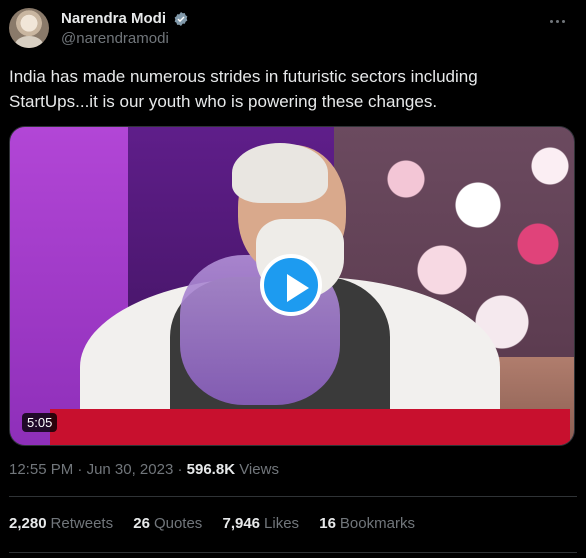 Image resolution: width=586 pixels, height=558 pixels. I want to click on author-name-row: Narendra Modi, so click(125, 19).